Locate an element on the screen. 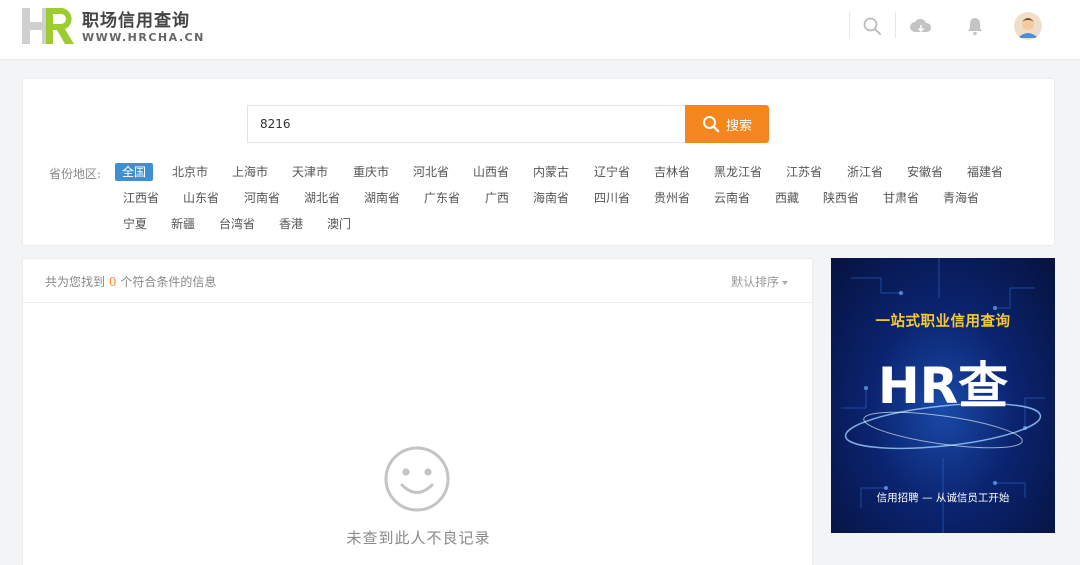  results-count-number: 0 is located at coordinates (112, 282).